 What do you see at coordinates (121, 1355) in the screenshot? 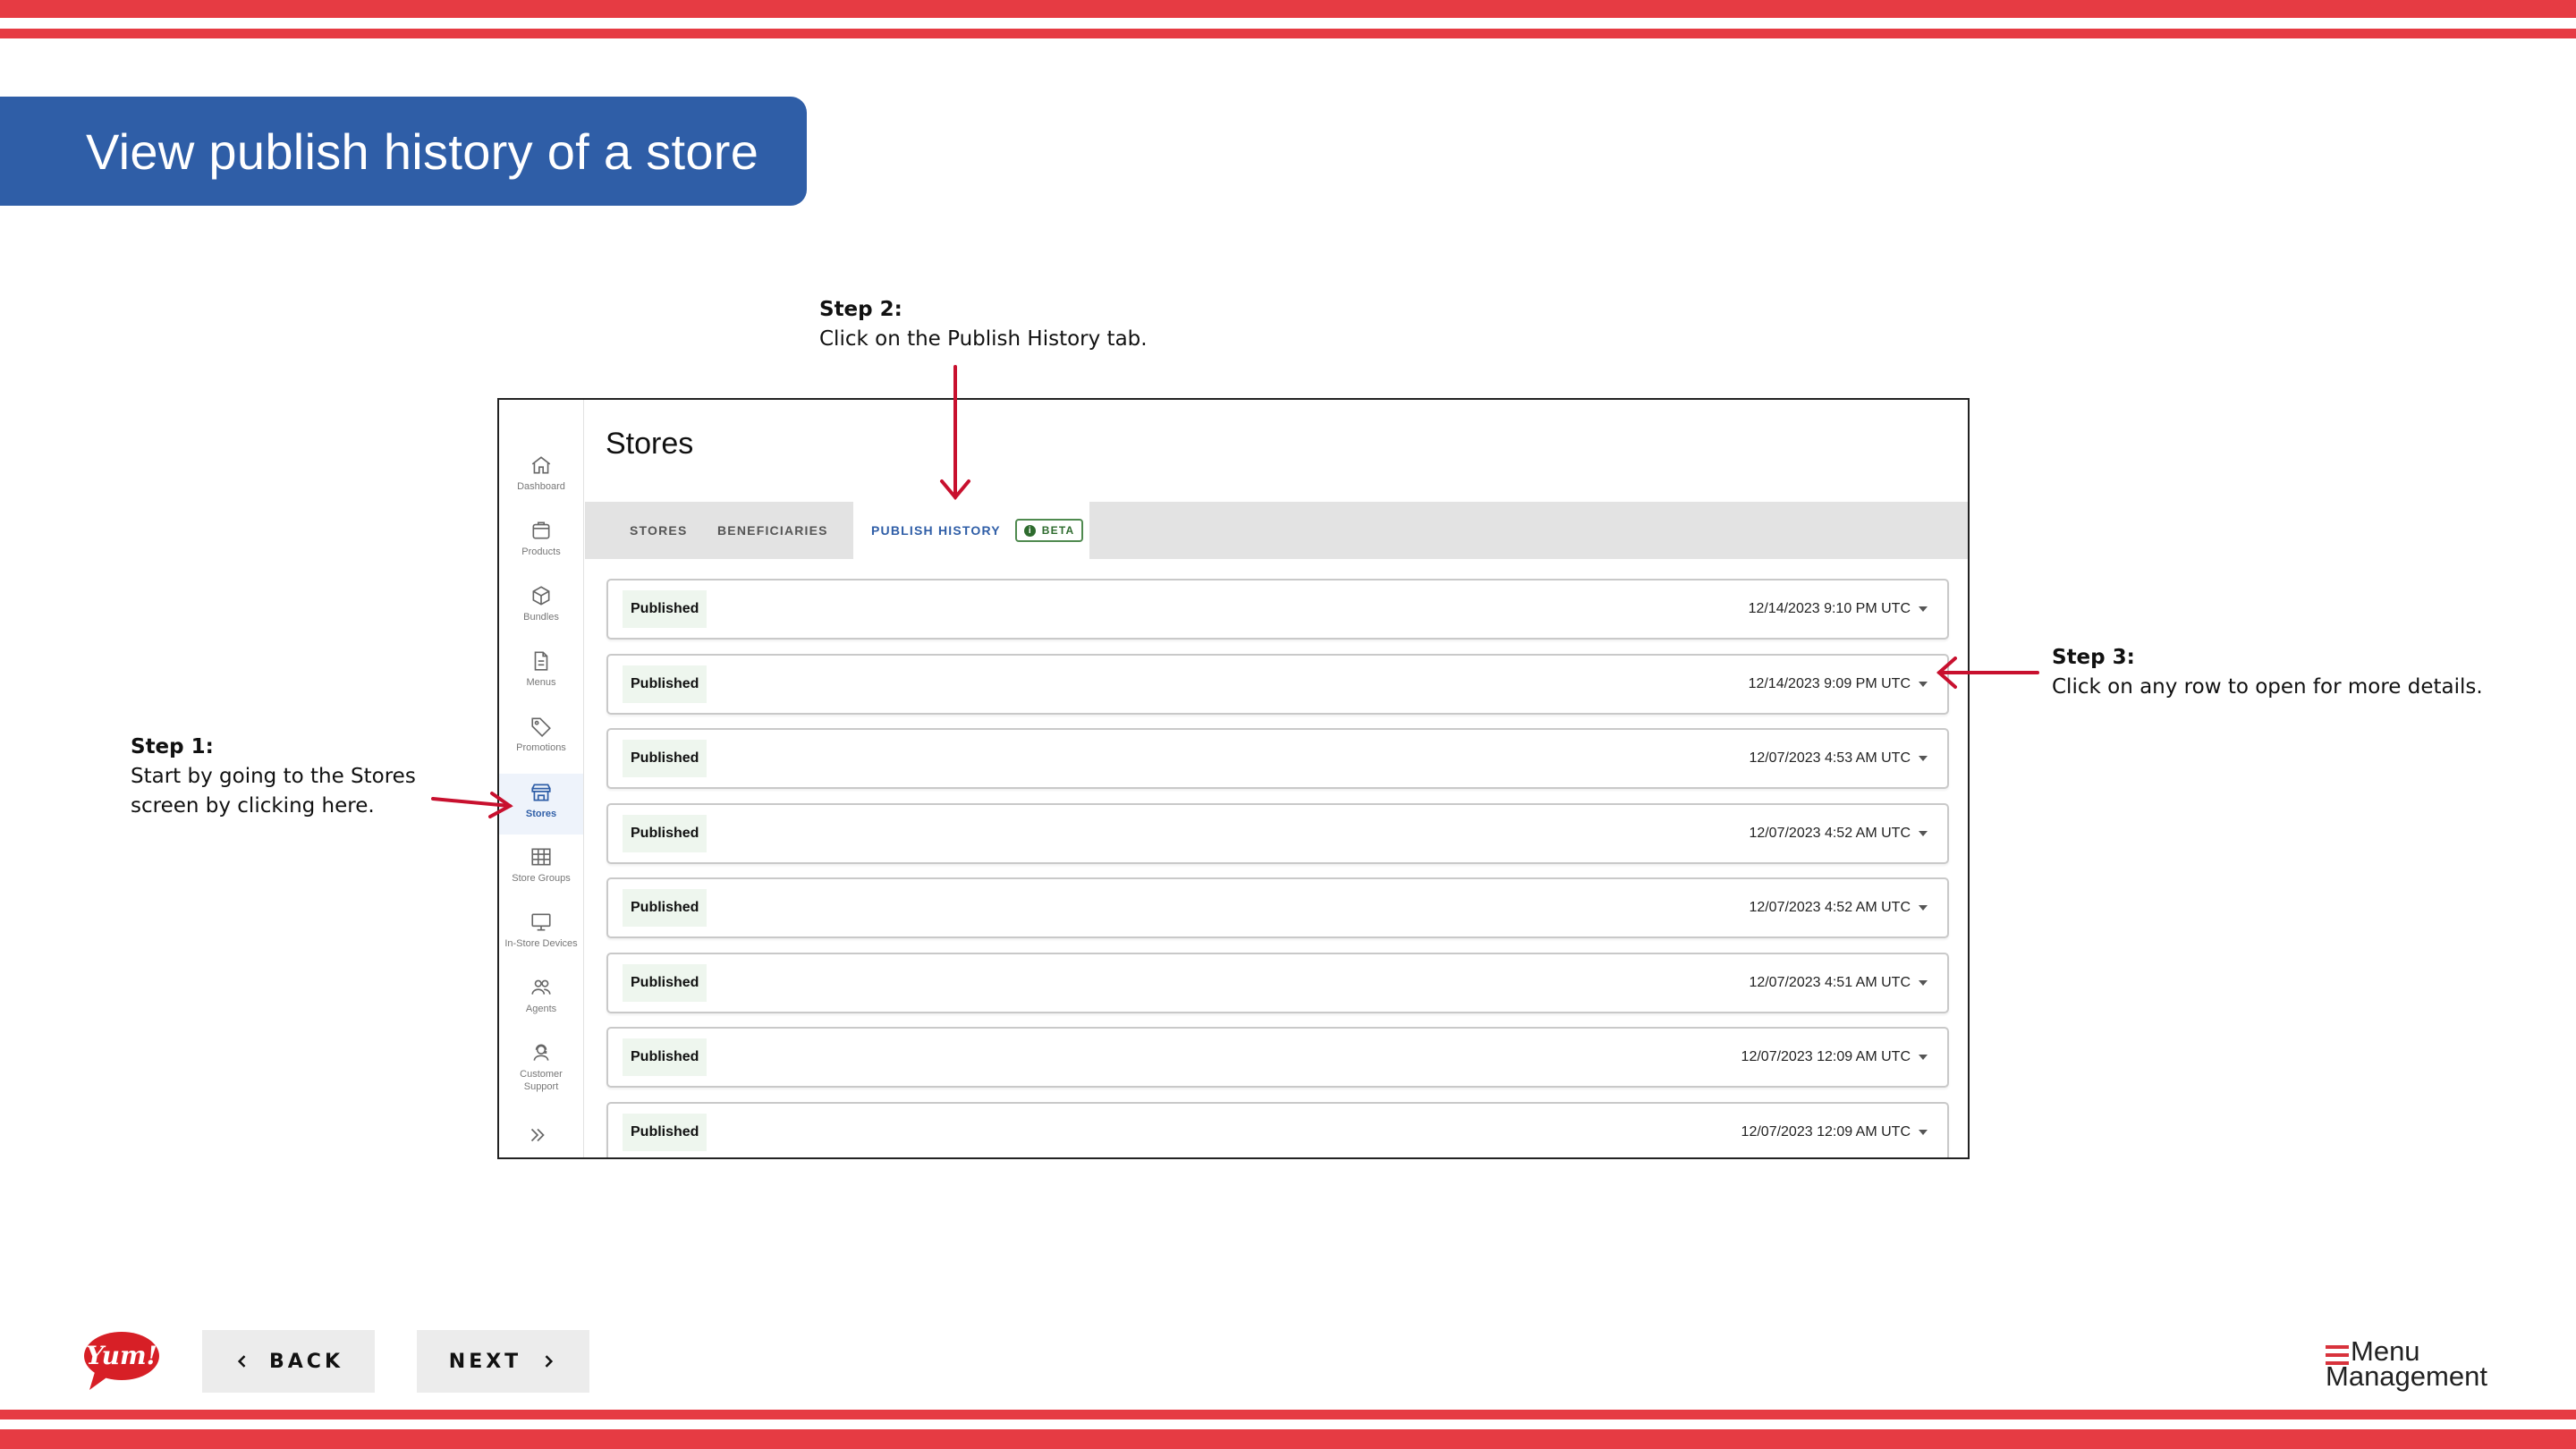
I see `yum-logo-text: Yum!` at bounding box center [121, 1355].